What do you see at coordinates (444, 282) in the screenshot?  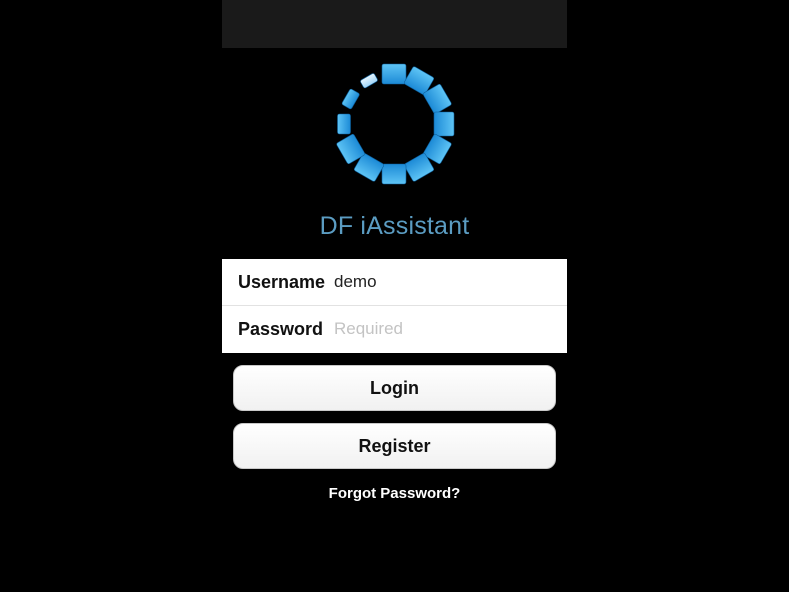 I see `username-input` at bounding box center [444, 282].